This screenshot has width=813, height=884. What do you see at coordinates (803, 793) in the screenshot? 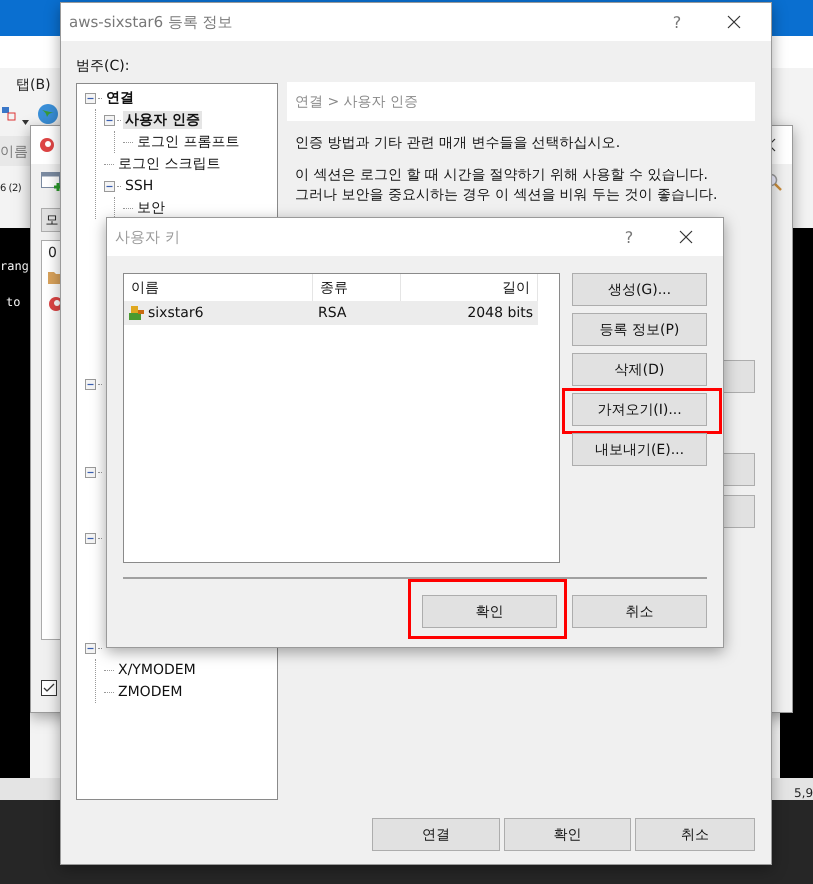
I see `status-text: 5,9` at bounding box center [803, 793].